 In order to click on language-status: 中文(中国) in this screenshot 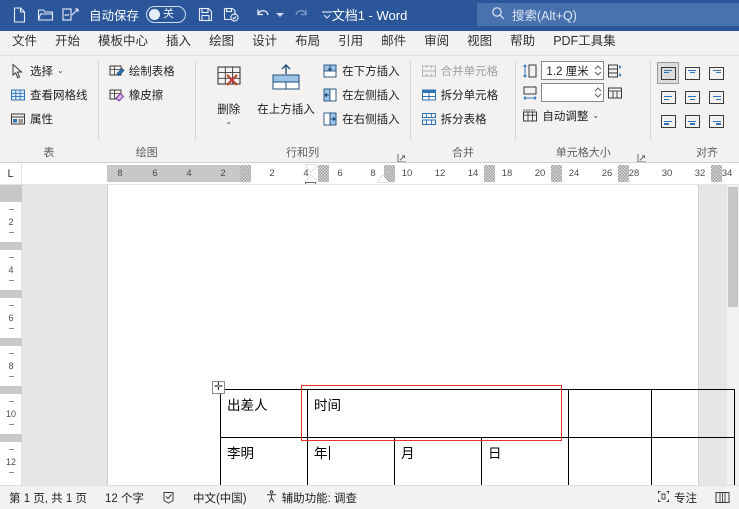, I will do `click(220, 498)`.